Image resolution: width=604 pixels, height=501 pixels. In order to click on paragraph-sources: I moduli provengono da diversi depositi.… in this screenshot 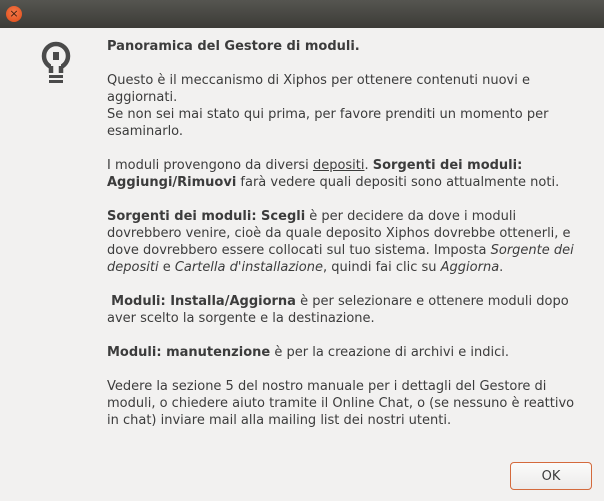, I will do `click(342, 174)`.